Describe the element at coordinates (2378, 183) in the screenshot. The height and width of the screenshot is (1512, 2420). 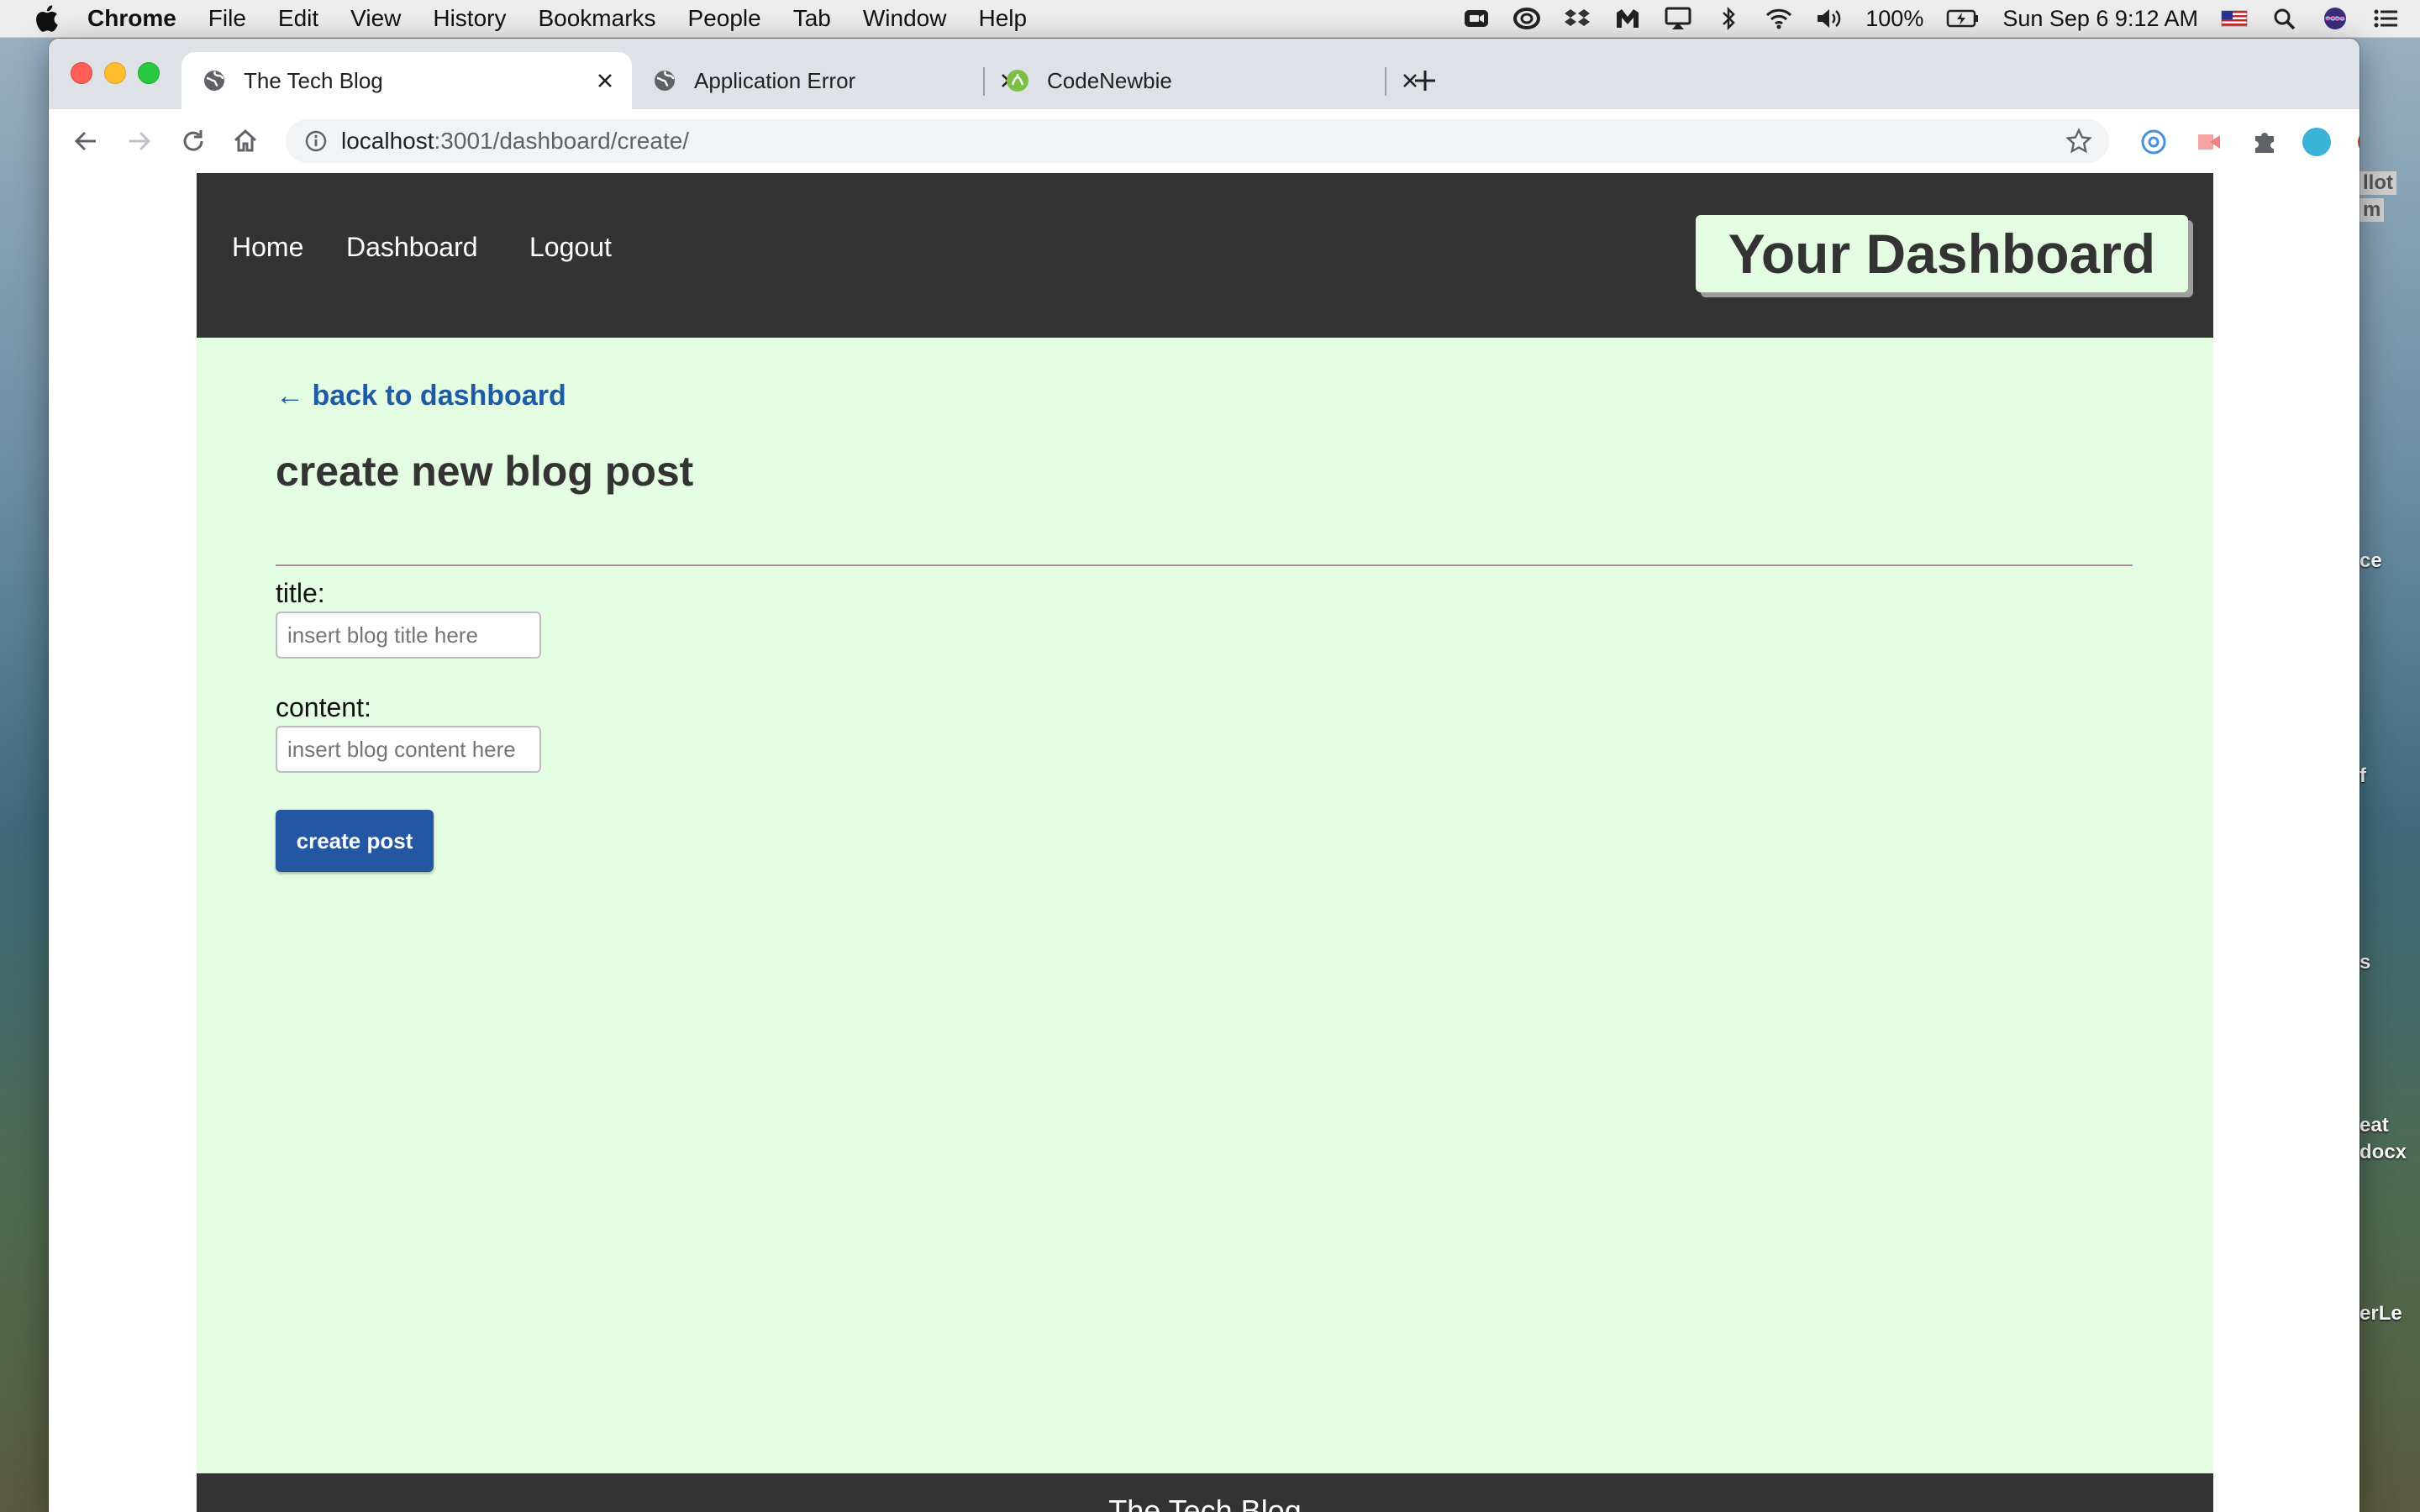
I see `desktop-file-label: llot` at that location.